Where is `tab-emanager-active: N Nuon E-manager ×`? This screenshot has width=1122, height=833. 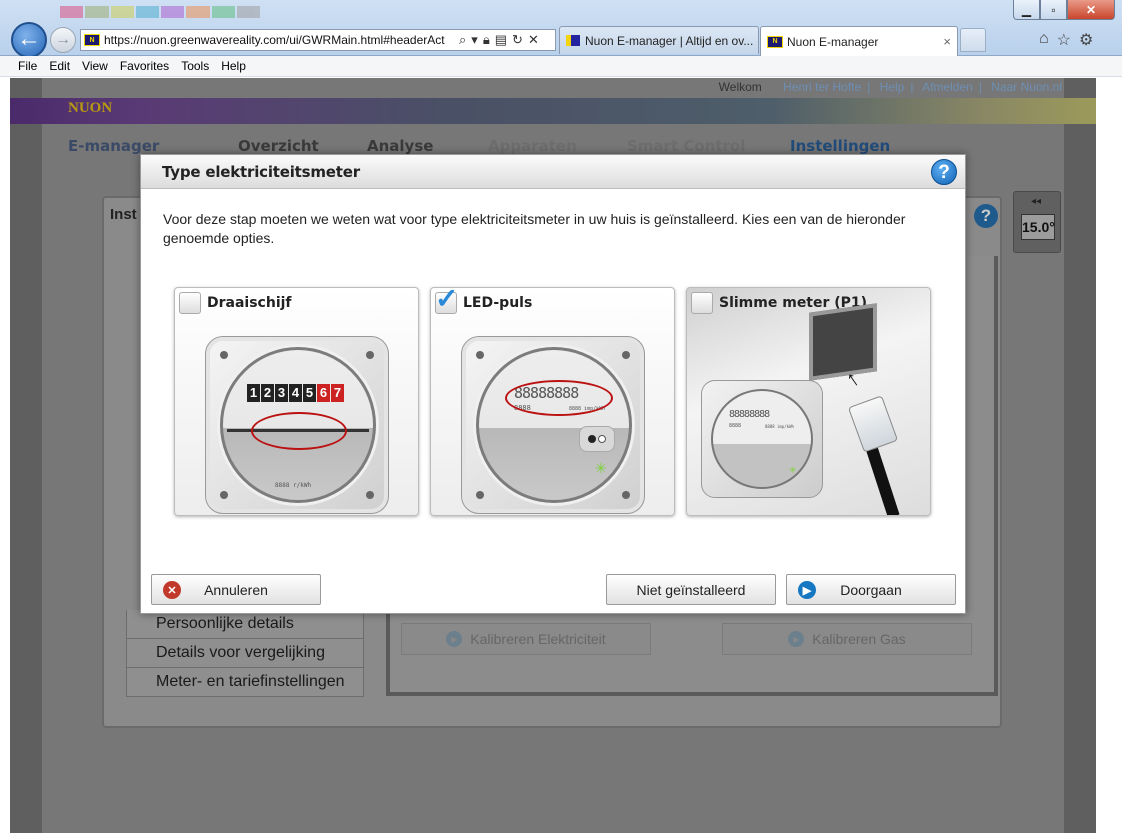 tab-emanager-active: N Nuon E-manager × is located at coordinates (859, 41).